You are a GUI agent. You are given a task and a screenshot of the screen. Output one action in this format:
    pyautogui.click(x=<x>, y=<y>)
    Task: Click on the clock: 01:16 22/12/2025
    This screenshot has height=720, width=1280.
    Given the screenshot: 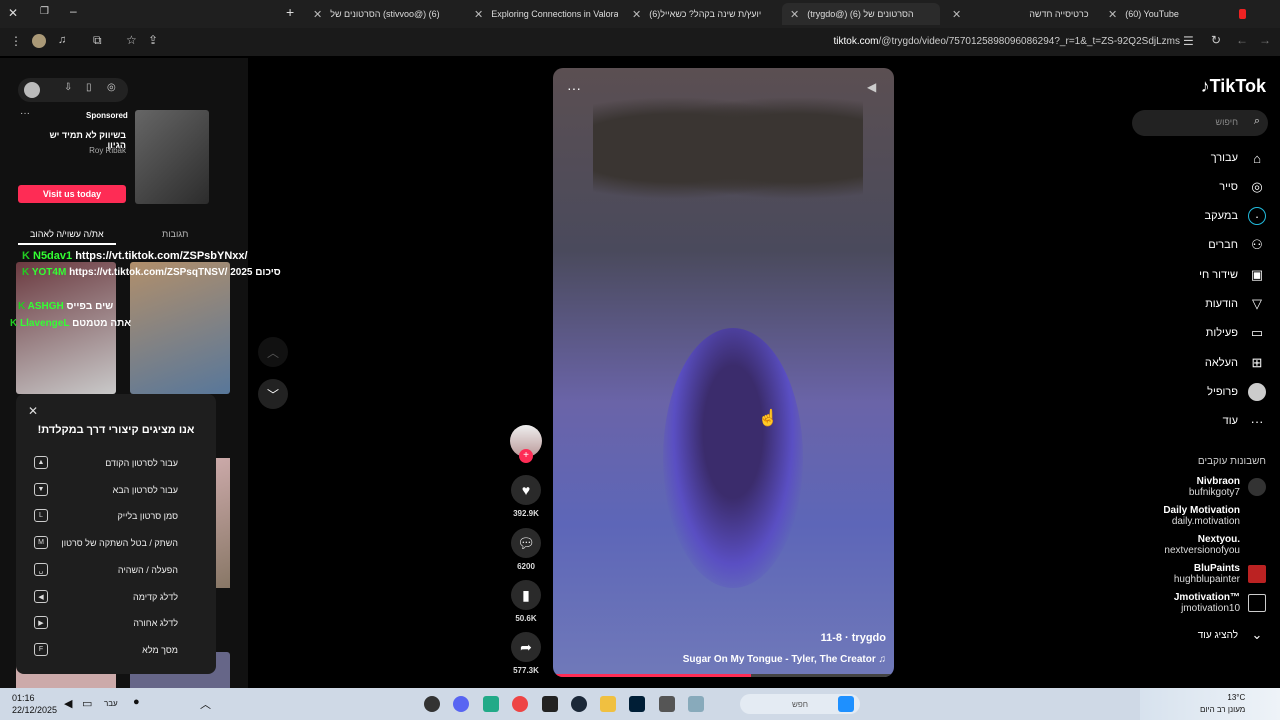 What is the action you would take?
    pyautogui.click(x=34, y=704)
    